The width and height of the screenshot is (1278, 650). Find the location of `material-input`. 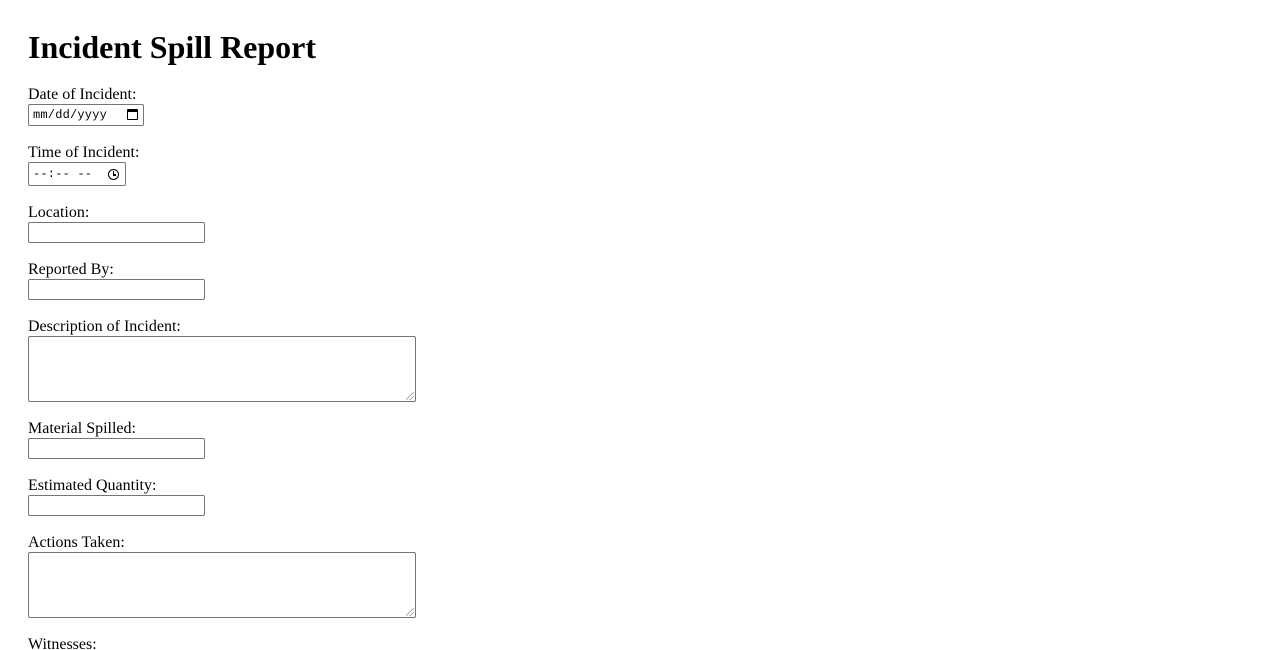

material-input is located at coordinates (116, 448).